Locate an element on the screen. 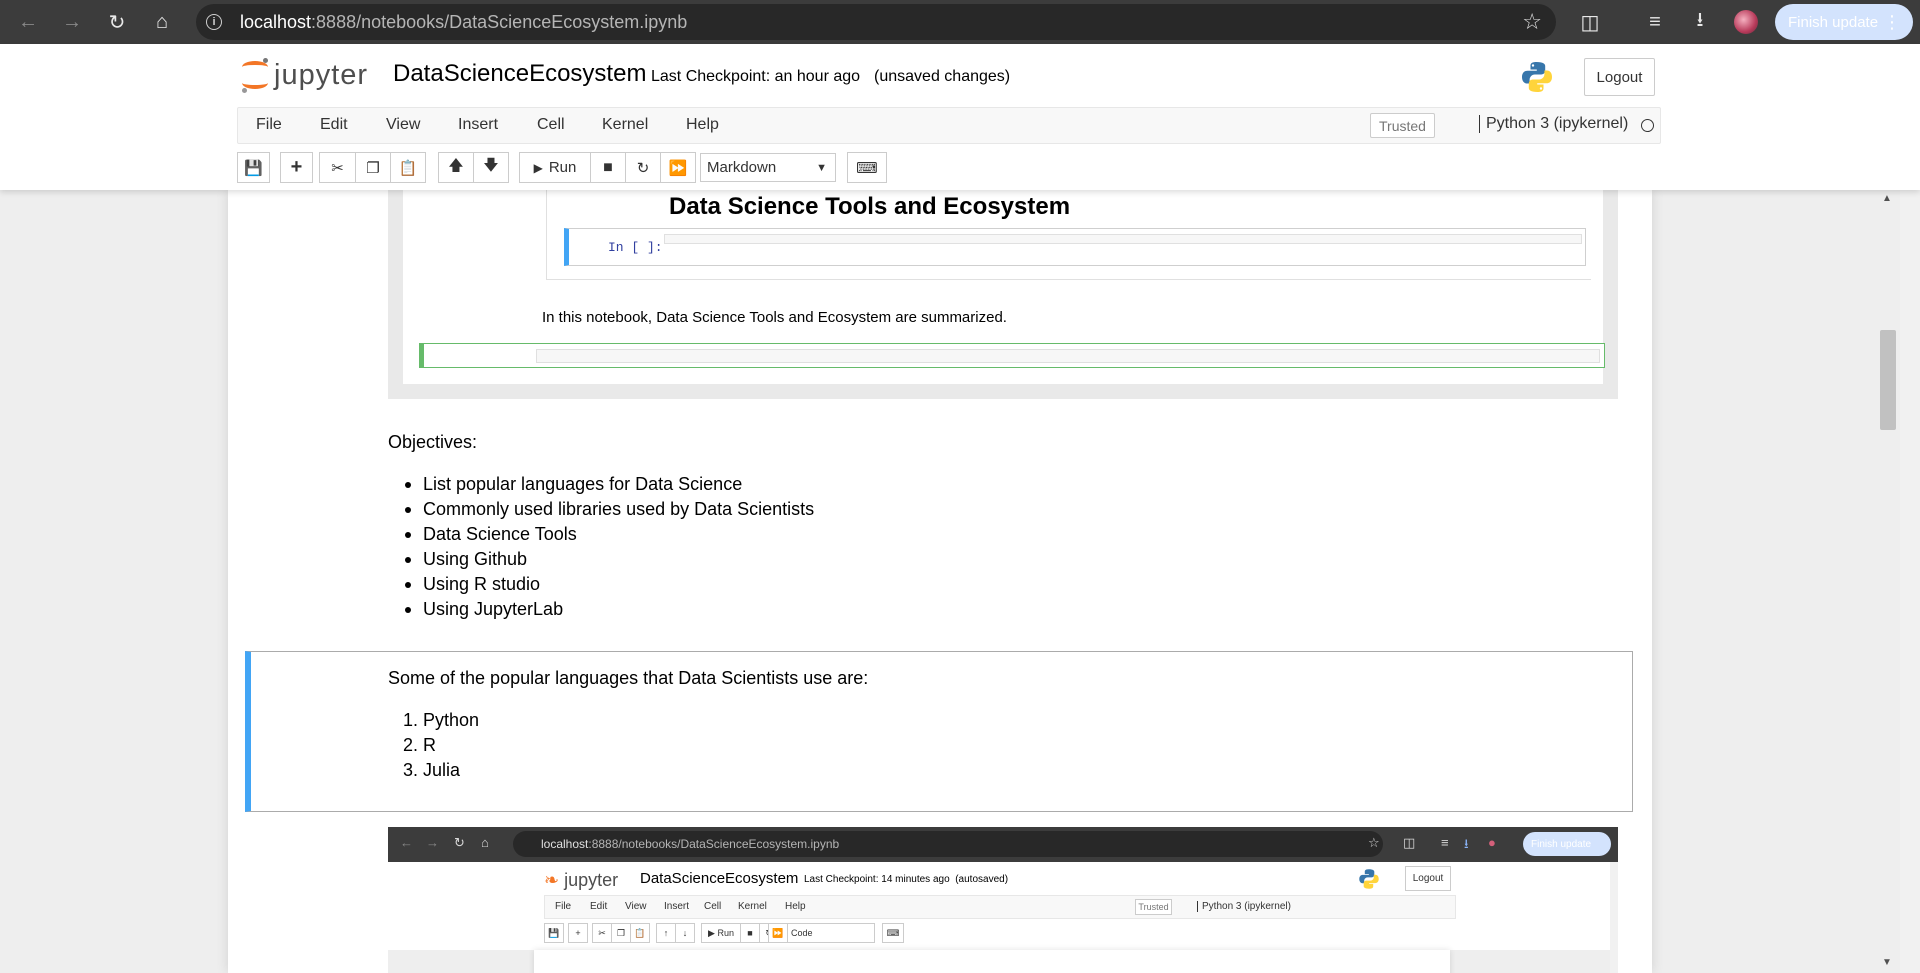 Image resolution: width=1920 pixels, height=973 pixels. embedded-input-prompt: In [ ]: is located at coordinates (635, 247).